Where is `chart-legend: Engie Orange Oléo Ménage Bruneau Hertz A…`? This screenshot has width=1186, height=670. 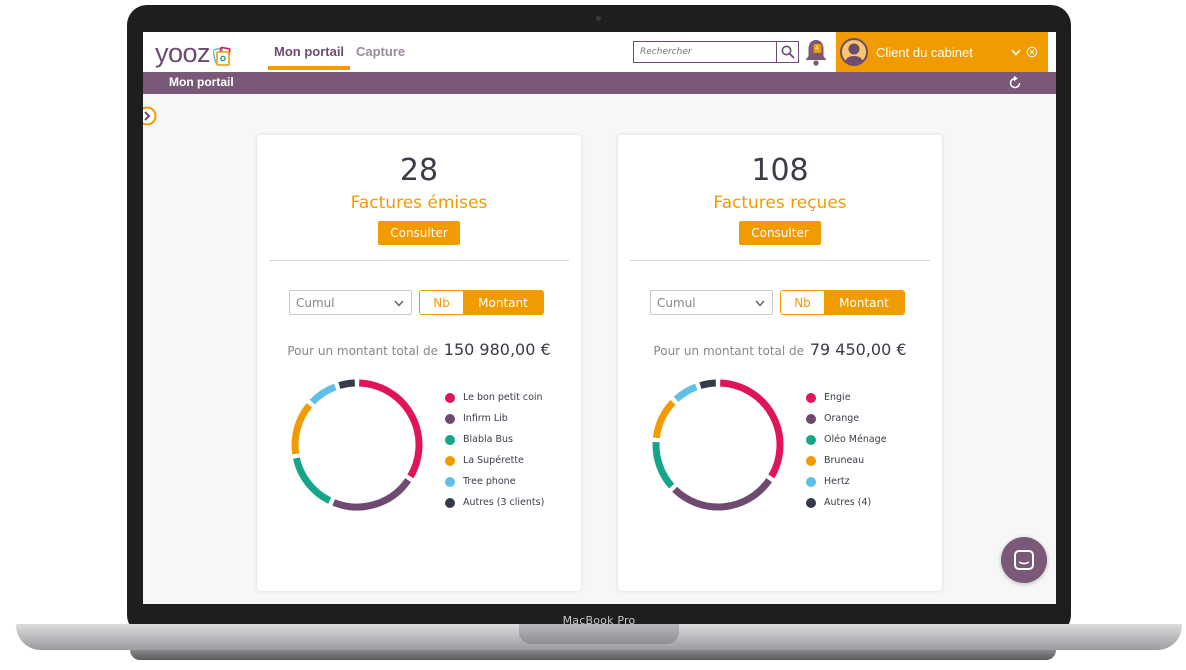 chart-legend: Engie Orange Oléo Ménage Bruneau Hertz A… is located at coordinates (871, 450).